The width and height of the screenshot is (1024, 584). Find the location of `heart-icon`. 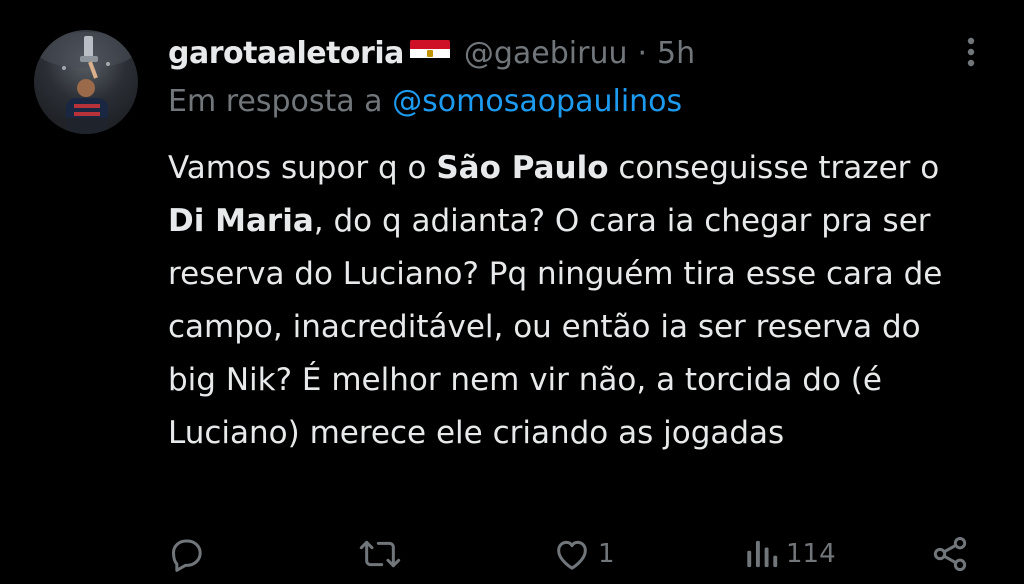

heart-icon is located at coordinates (572, 555).